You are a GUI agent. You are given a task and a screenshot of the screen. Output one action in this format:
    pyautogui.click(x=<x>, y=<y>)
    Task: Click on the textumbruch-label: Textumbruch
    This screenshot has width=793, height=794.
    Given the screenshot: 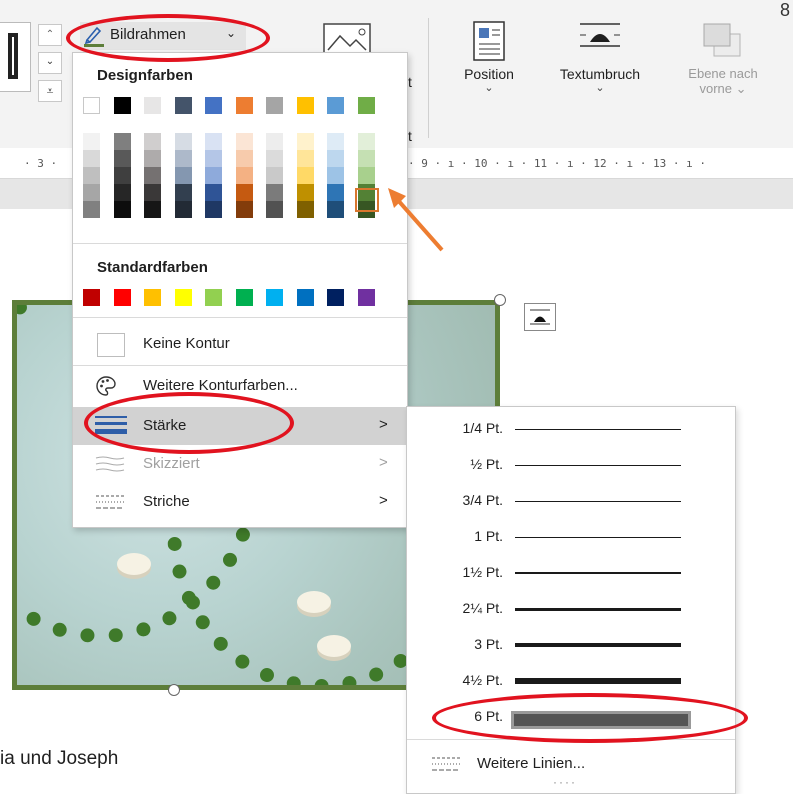 What is the action you would take?
    pyautogui.click(x=600, y=74)
    